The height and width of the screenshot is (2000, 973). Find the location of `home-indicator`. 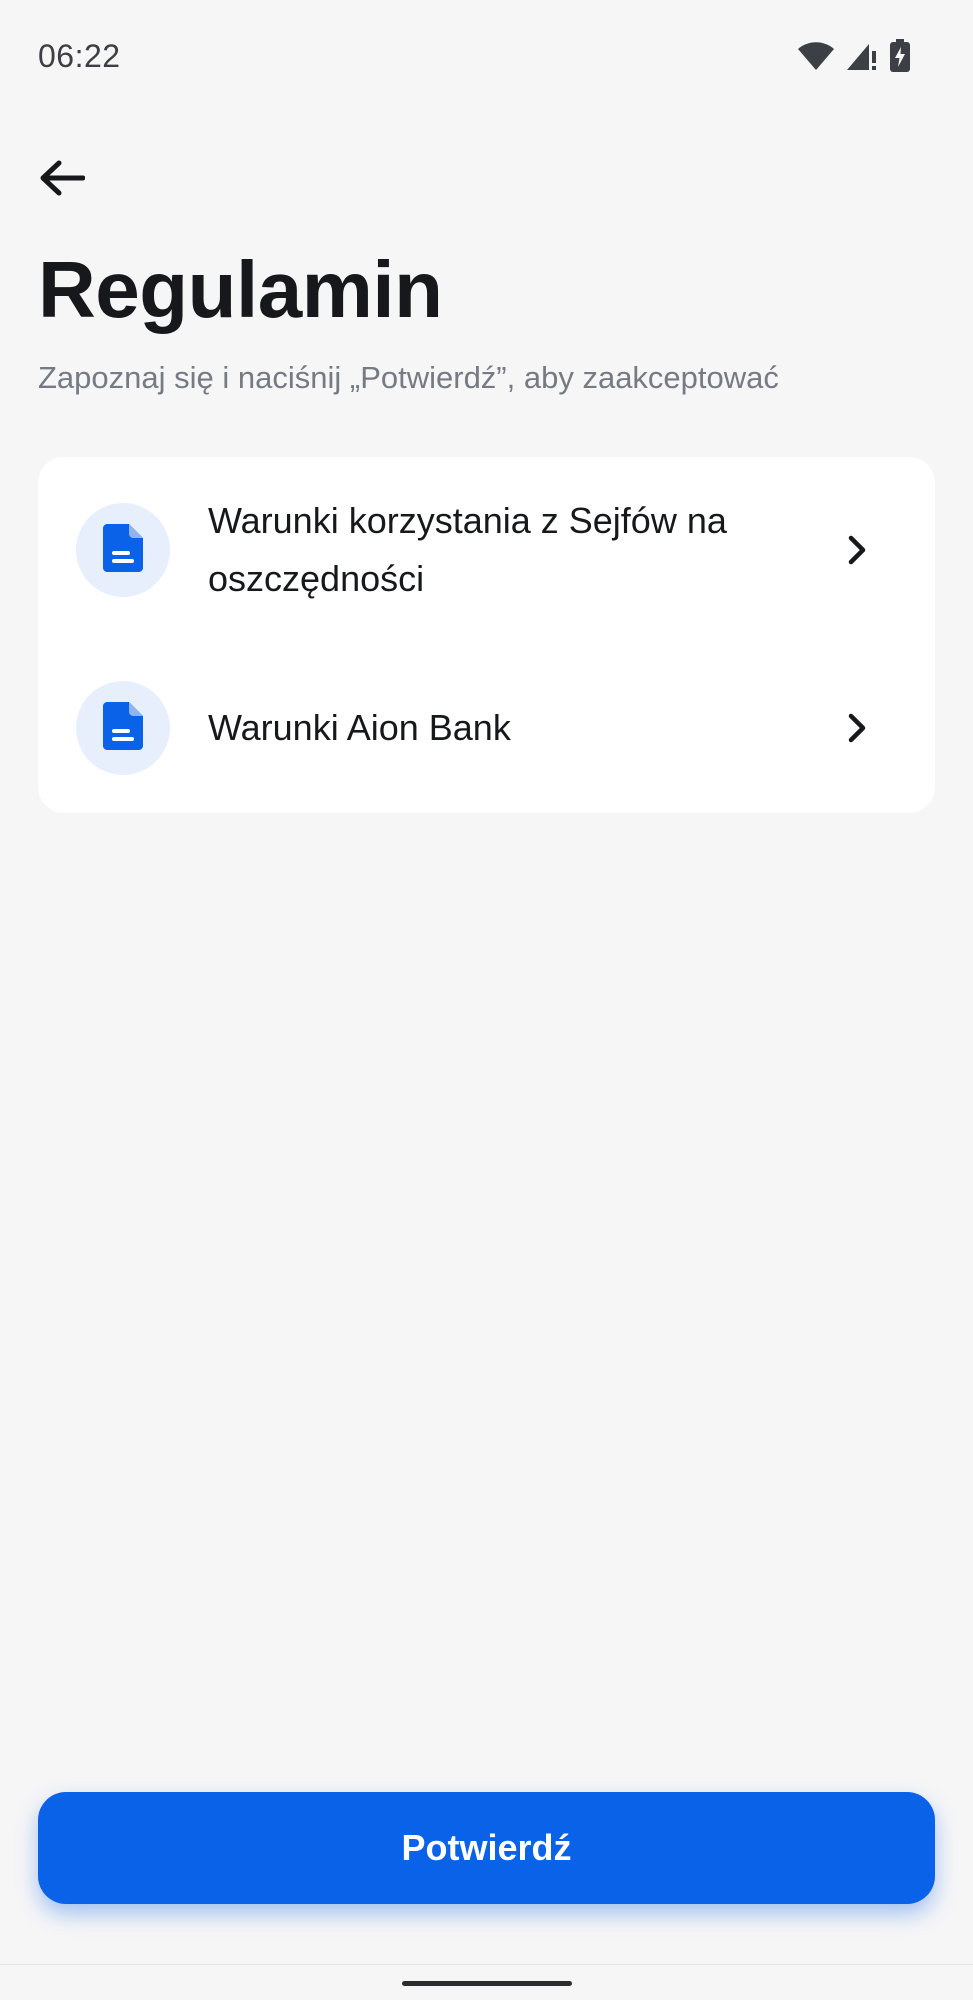

home-indicator is located at coordinates (487, 1983).